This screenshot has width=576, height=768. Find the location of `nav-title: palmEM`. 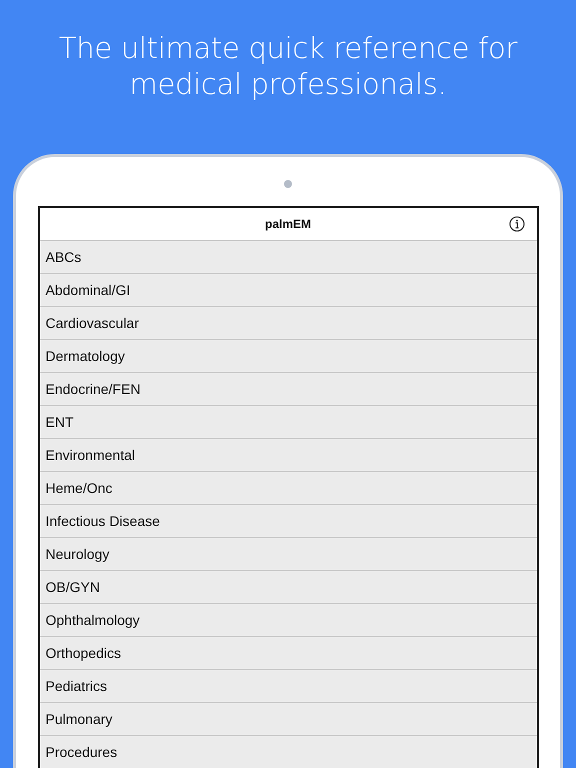

nav-title: palmEM is located at coordinates (287, 224).